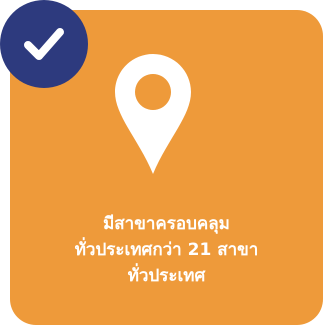 This screenshot has height=326, width=324. What do you see at coordinates (166, 224) in the screenshot?
I see `caption-line-1: มีสาขาครอบคลุม` at bounding box center [166, 224].